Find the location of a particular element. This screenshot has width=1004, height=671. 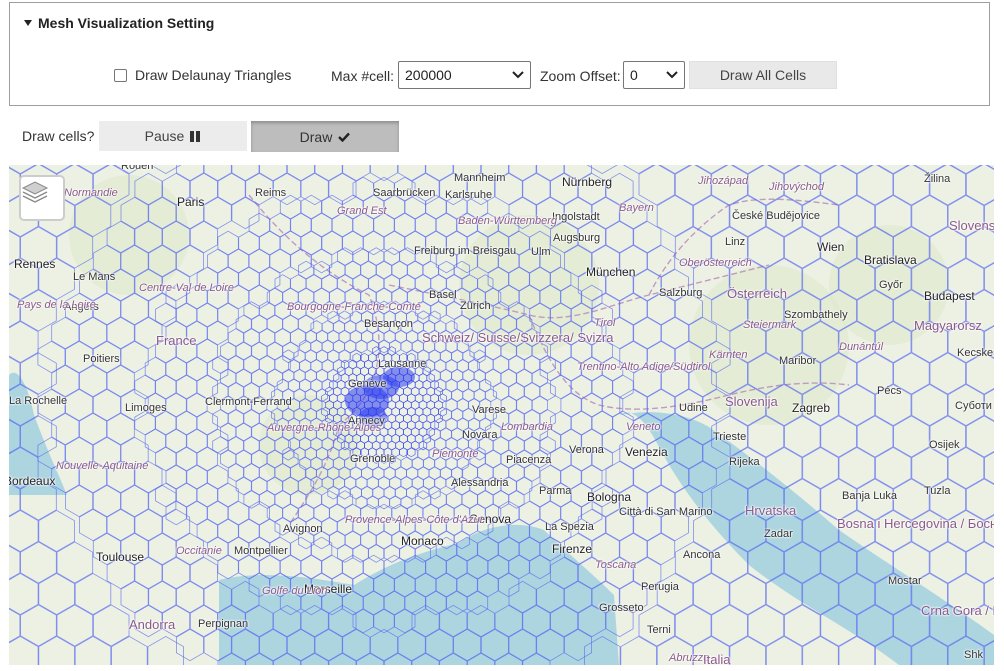

delaunay-checkbox-label: Draw Delaunay Triangles is located at coordinates (213, 75).